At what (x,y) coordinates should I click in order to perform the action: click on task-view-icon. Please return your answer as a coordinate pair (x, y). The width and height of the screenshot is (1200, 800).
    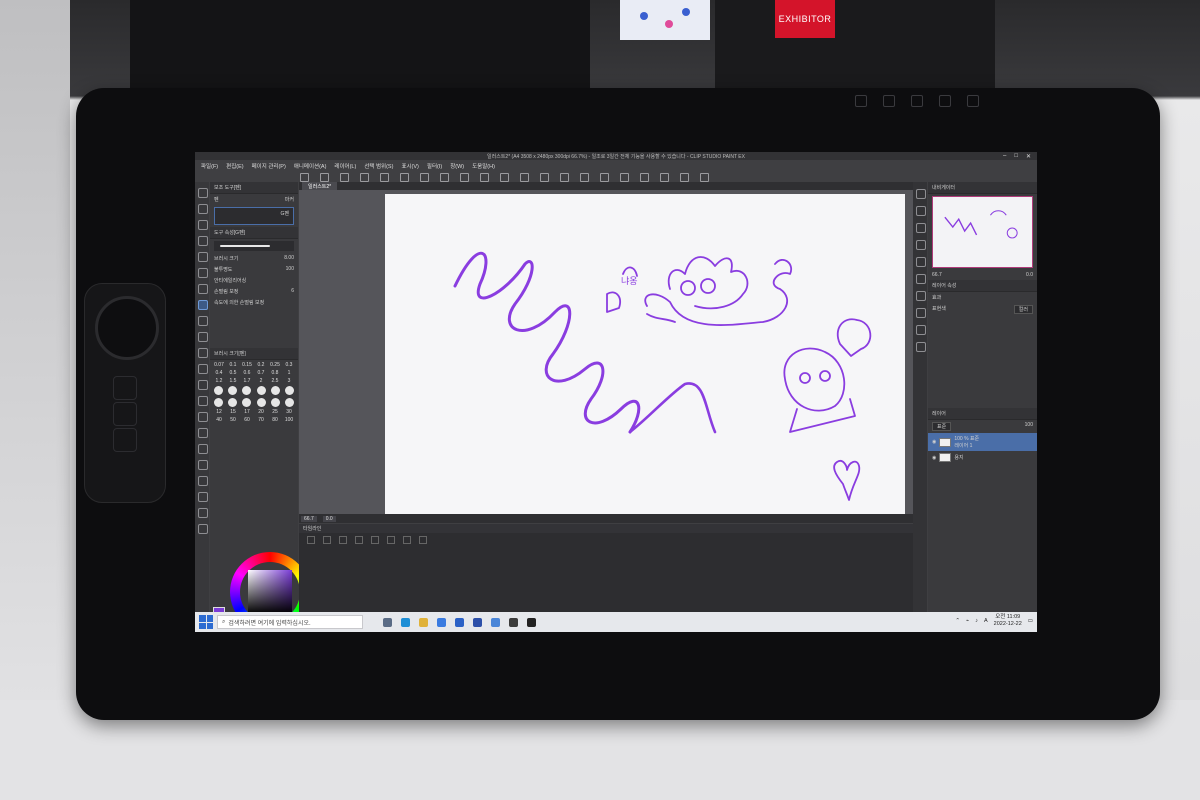
    Looking at the image, I should click on (387, 622).